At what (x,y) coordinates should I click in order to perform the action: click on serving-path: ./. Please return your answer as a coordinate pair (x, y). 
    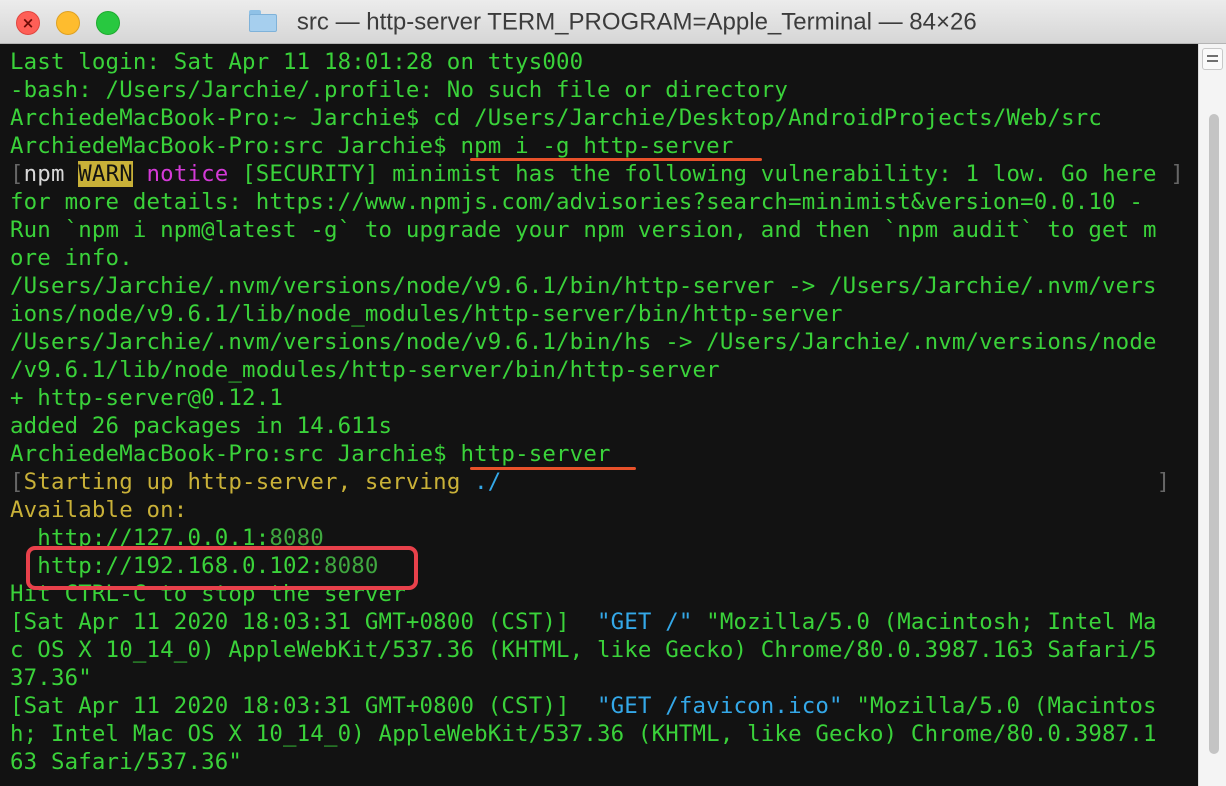
    Looking at the image, I should click on (488, 482).